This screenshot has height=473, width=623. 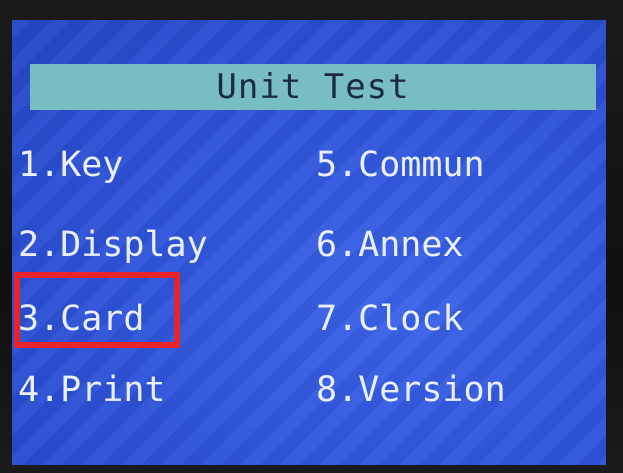 What do you see at coordinates (70, 165) in the screenshot?
I see `menu-item-key: 1.Key` at bounding box center [70, 165].